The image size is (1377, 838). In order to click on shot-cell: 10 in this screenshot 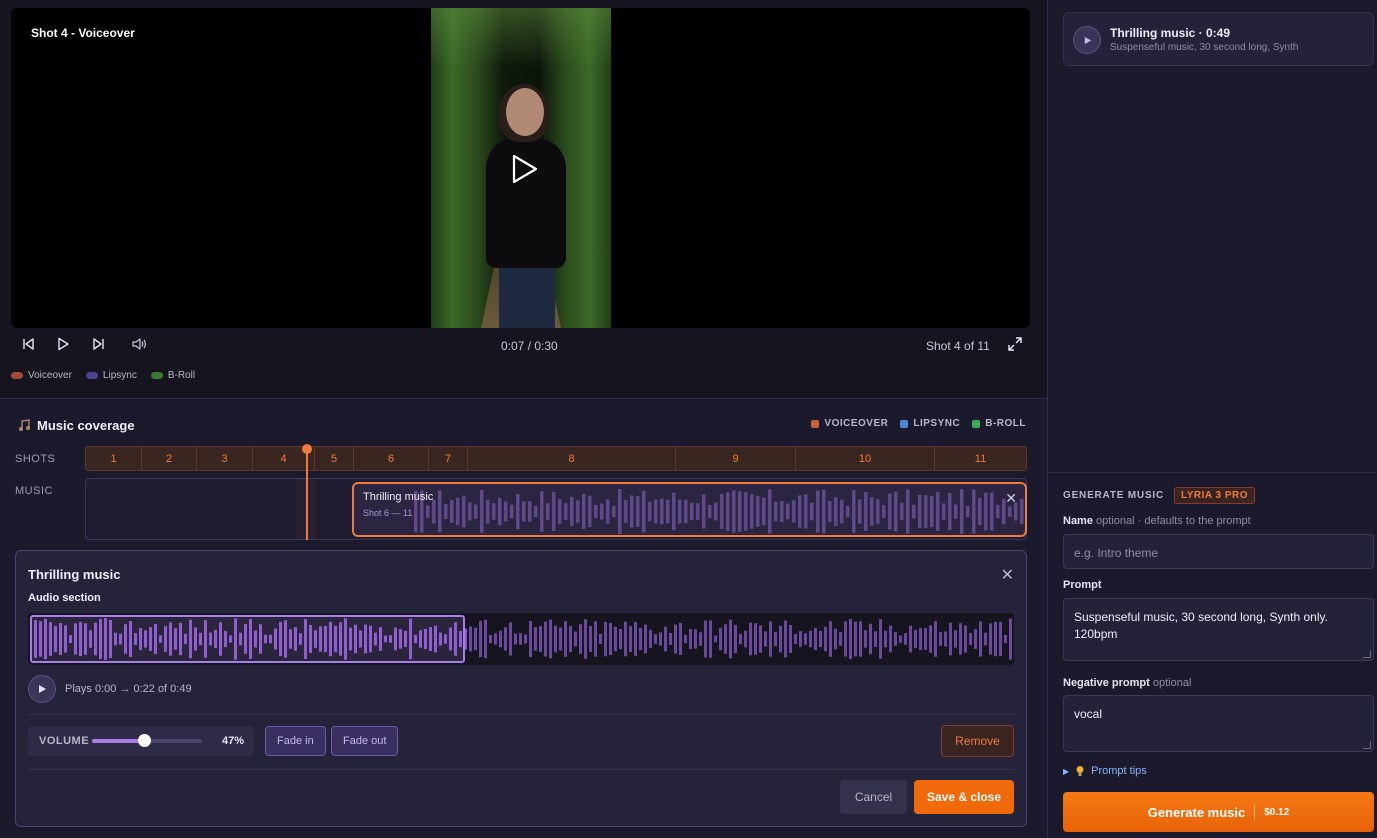, I will do `click(865, 458)`.